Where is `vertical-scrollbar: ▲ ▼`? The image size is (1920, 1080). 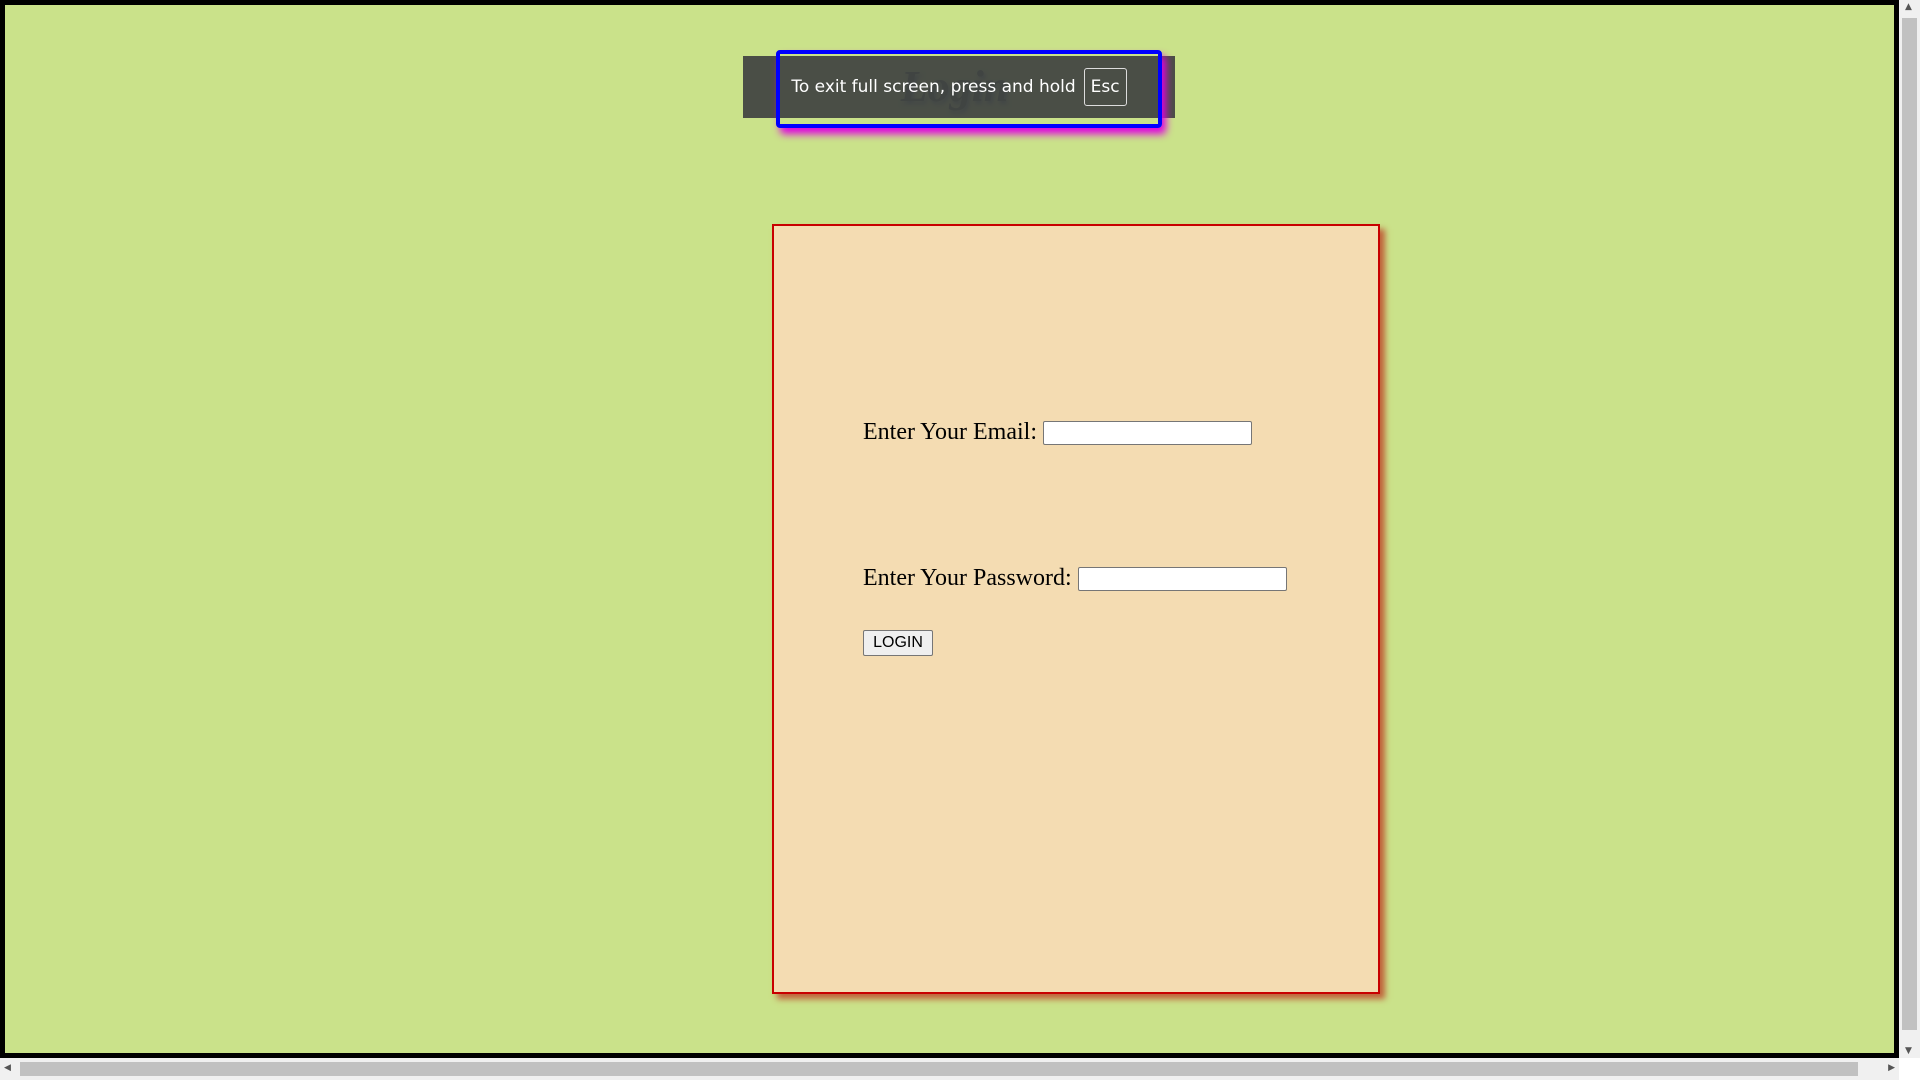
vertical-scrollbar: ▲ ▼ is located at coordinates (1909, 529).